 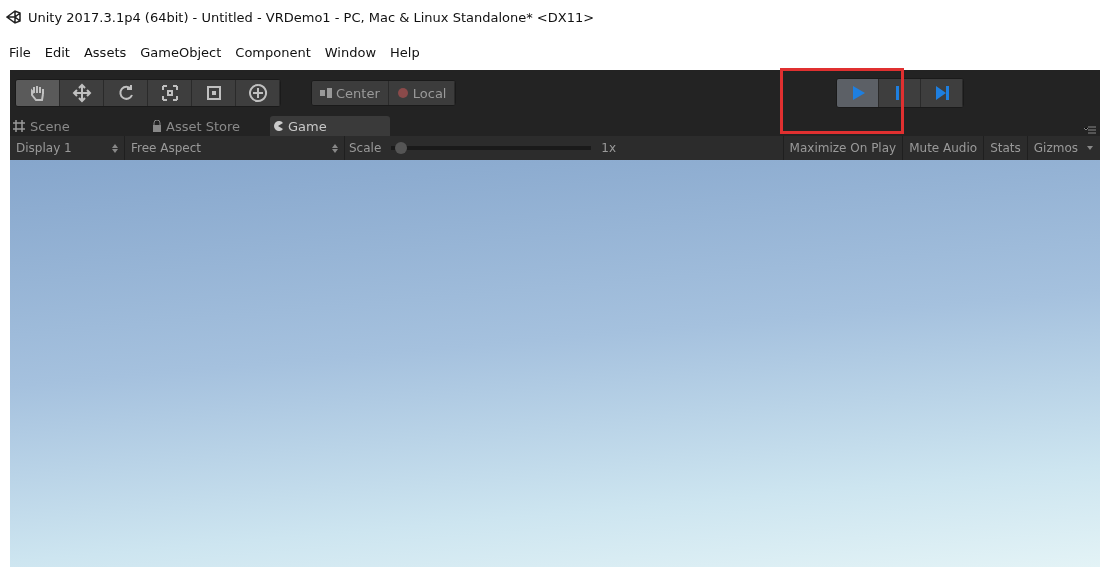 I want to click on scale-tool-icon, so click(x=169, y=93).